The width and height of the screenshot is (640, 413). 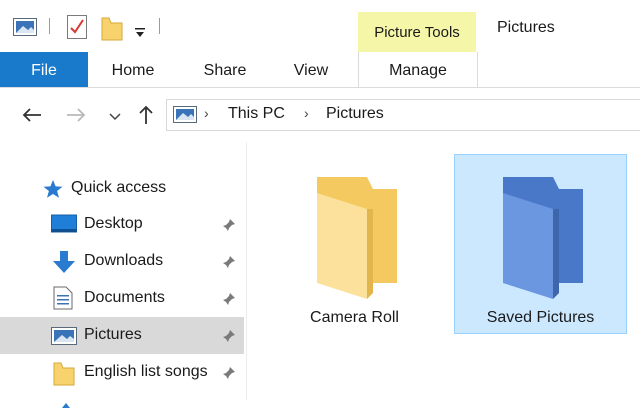 I want to click on arrow-right-icon, so click(x=76, y=115).